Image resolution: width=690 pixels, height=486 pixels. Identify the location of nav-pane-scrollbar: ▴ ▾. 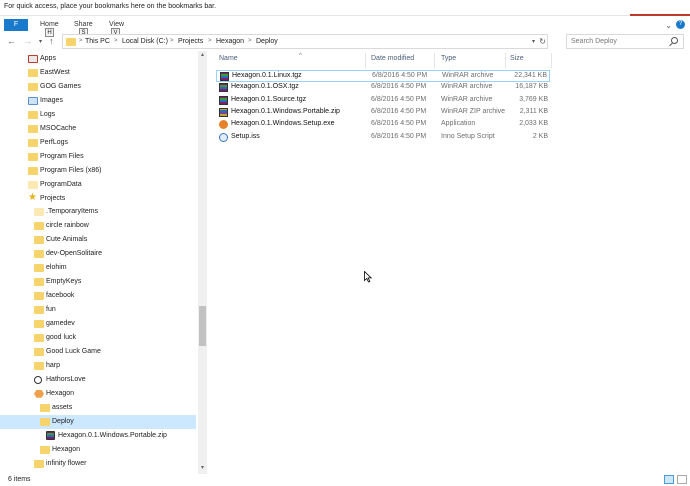
(202, 262).